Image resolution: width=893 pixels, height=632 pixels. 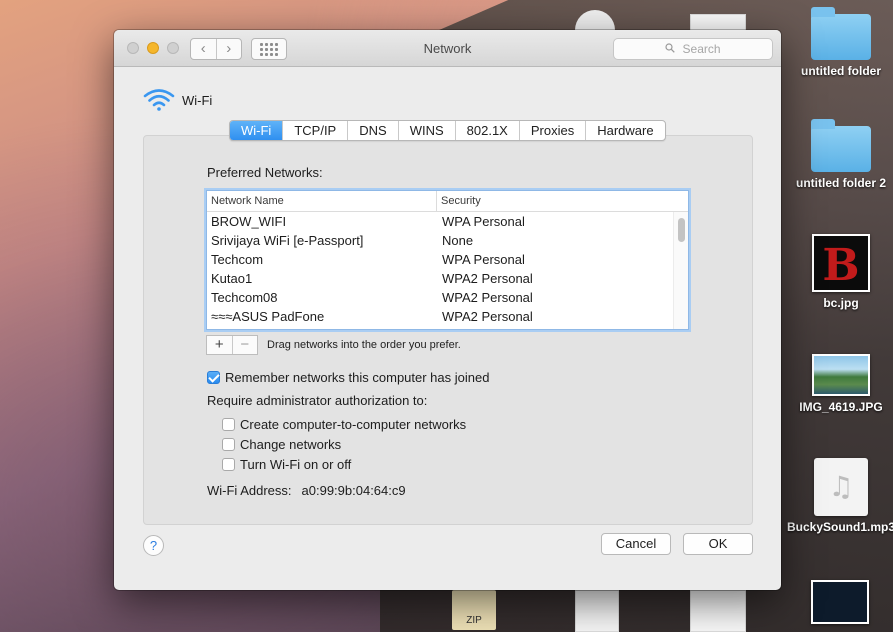 What do you see at coordinates (718, 544) in the screenshot?
I see `ok-button: OK` at bounding box center [718, 544].